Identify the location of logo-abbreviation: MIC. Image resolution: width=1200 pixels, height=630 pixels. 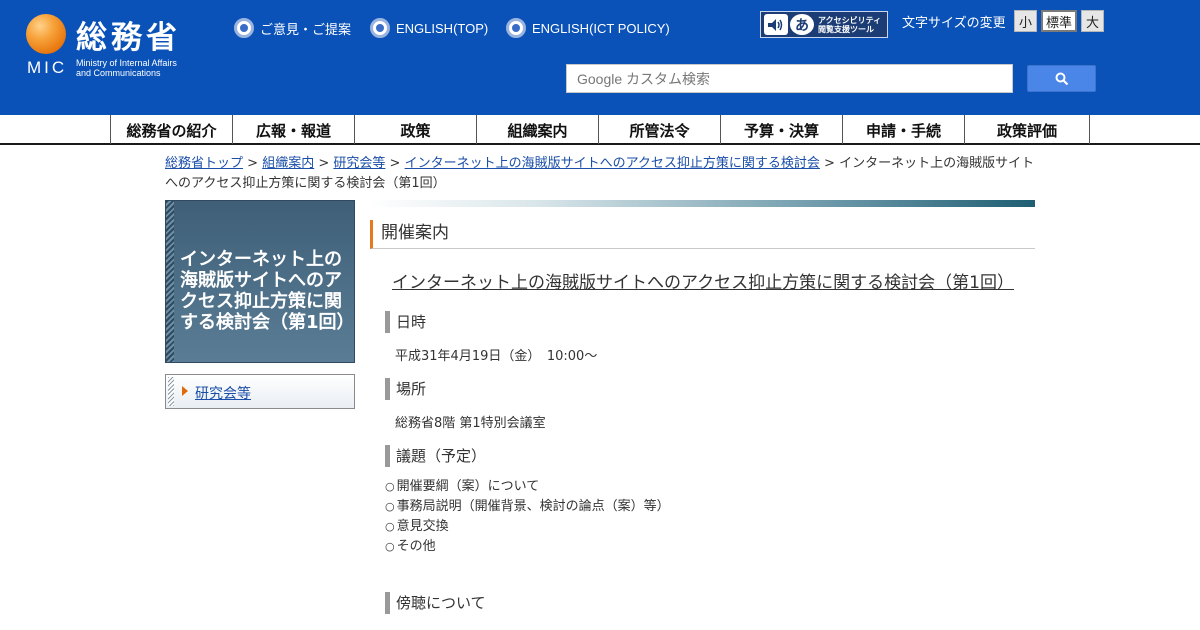
(47, 67).